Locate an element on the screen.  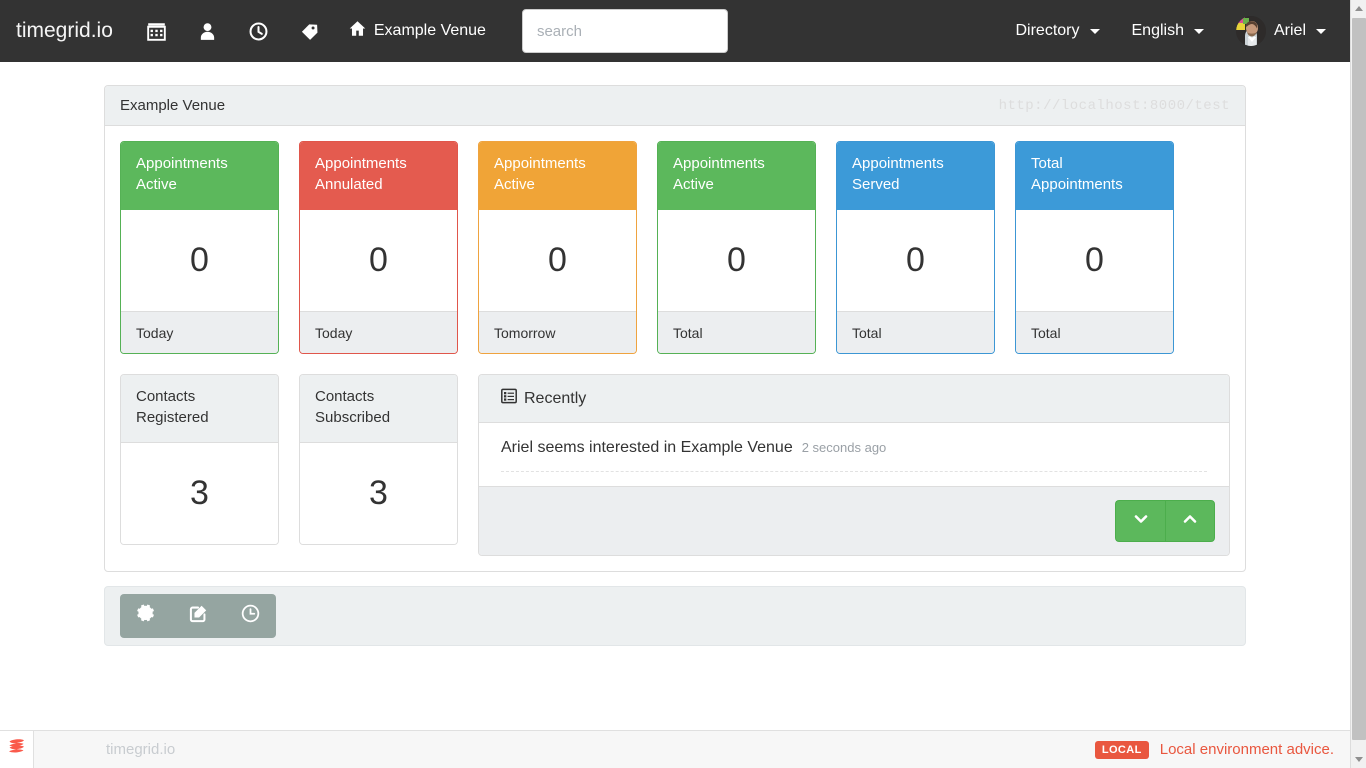
list-alt-icon is located at coordinates (509, 398).